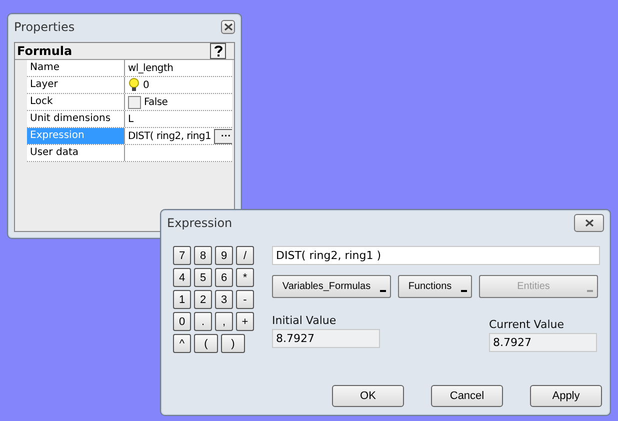  What do you see at coordinates (203, 299) in the screenshot?
I see `keypad-key: 2` at bounding box center [203, 299].